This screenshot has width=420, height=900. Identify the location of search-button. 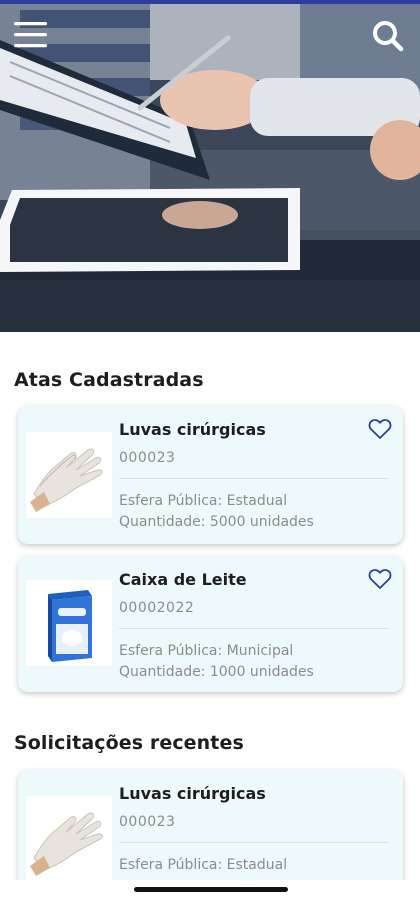
(388, 36).